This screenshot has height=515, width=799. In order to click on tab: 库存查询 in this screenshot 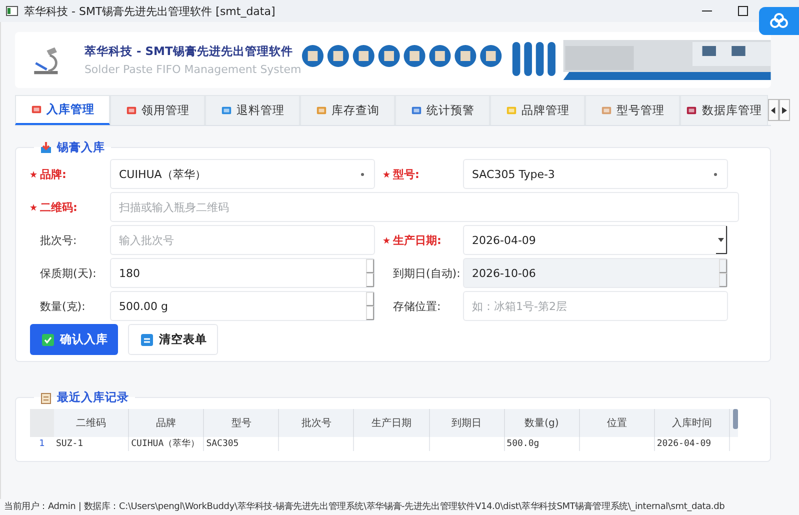, I will do `click(347, 110)`.